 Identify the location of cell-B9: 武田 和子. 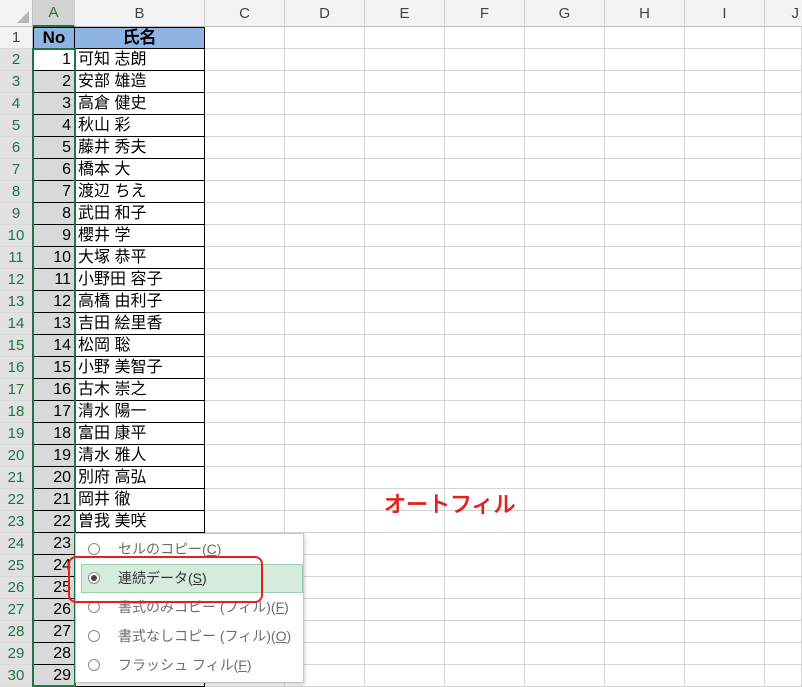
(140, 214).